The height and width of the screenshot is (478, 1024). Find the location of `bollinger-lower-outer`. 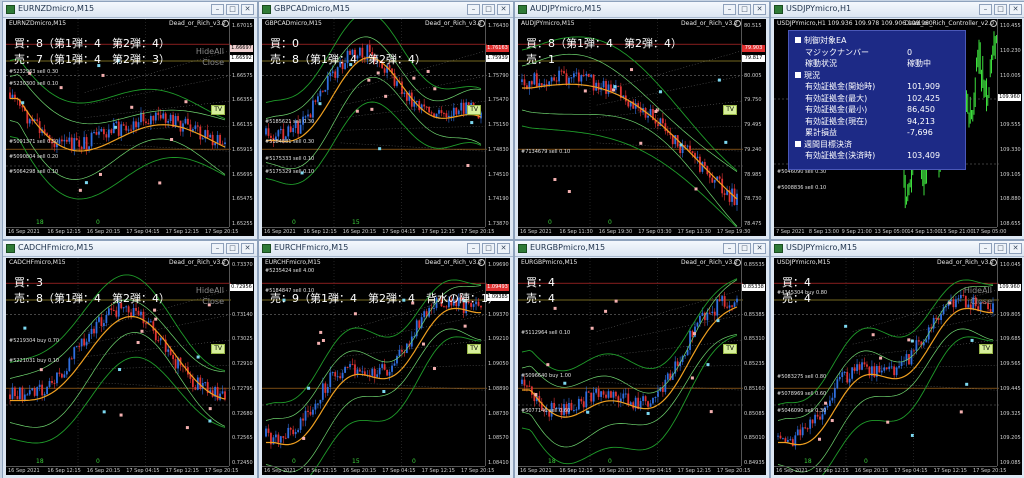

bollinger-lower-outer is located at coordinates (908, 405).